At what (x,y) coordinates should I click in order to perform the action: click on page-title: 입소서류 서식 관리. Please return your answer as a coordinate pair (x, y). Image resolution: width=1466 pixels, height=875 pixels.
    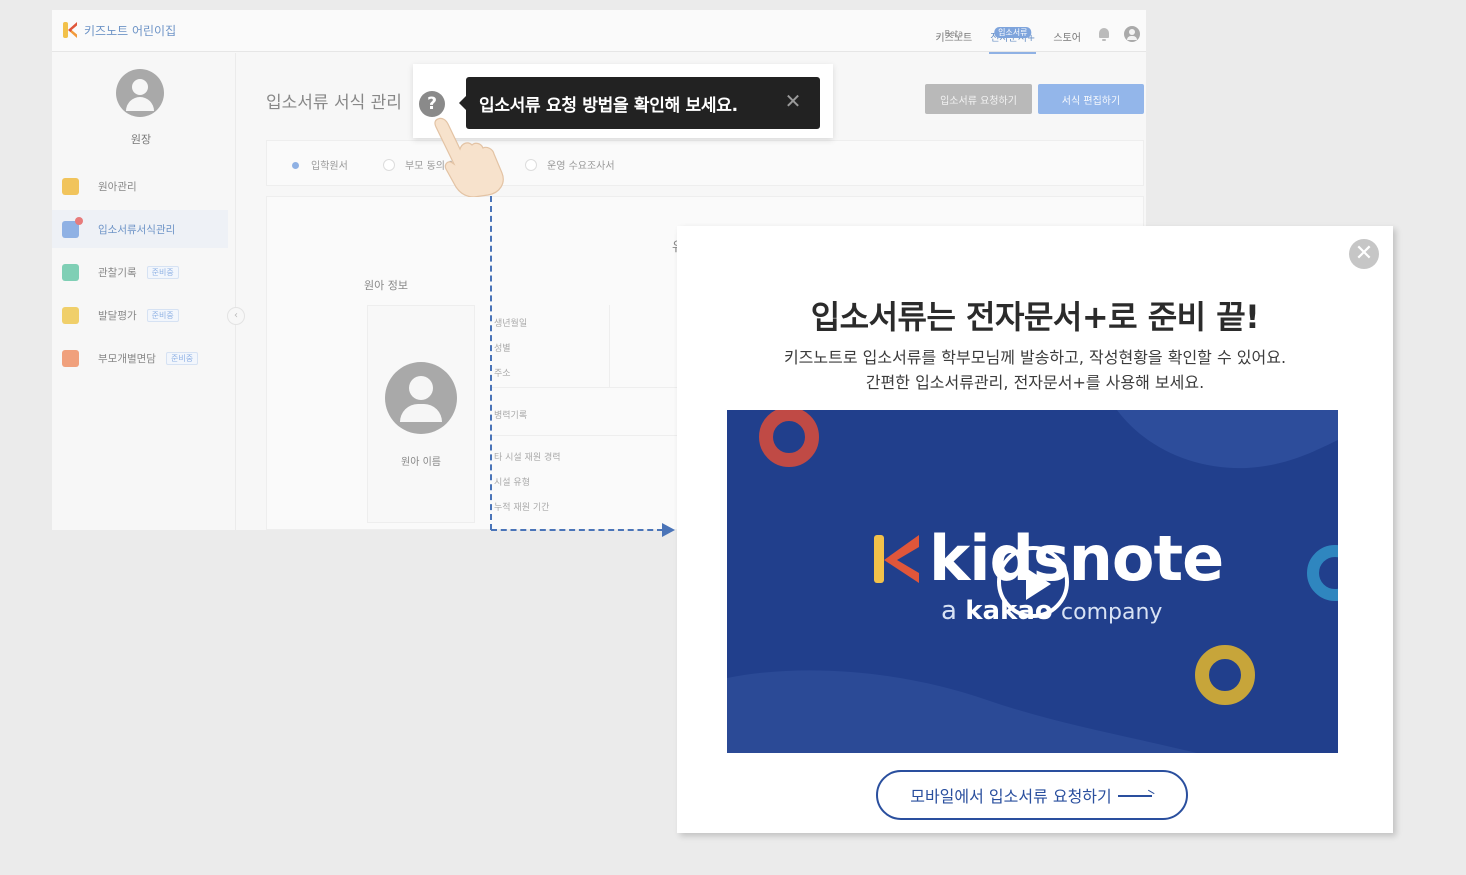
    Looking at the image, I should click on (334, 103).